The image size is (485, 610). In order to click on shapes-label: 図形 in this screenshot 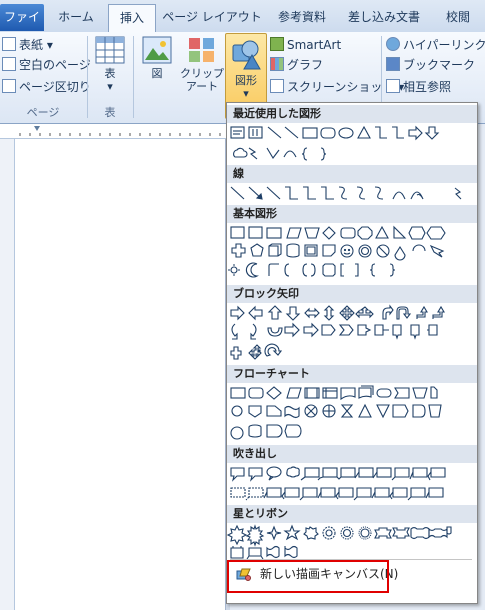, I will do `click(246, 80)`.